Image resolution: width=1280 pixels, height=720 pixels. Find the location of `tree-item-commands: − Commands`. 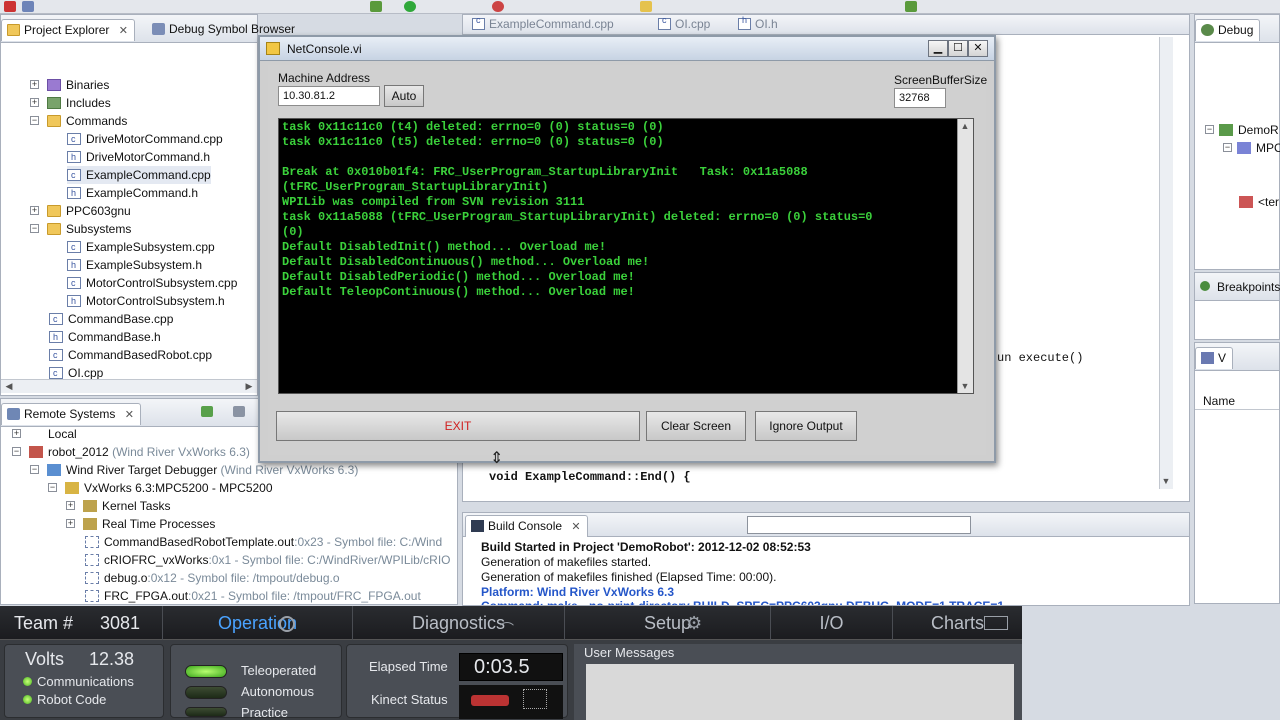

tree-item-commands: − Commands is located at coordinates (78, 121).